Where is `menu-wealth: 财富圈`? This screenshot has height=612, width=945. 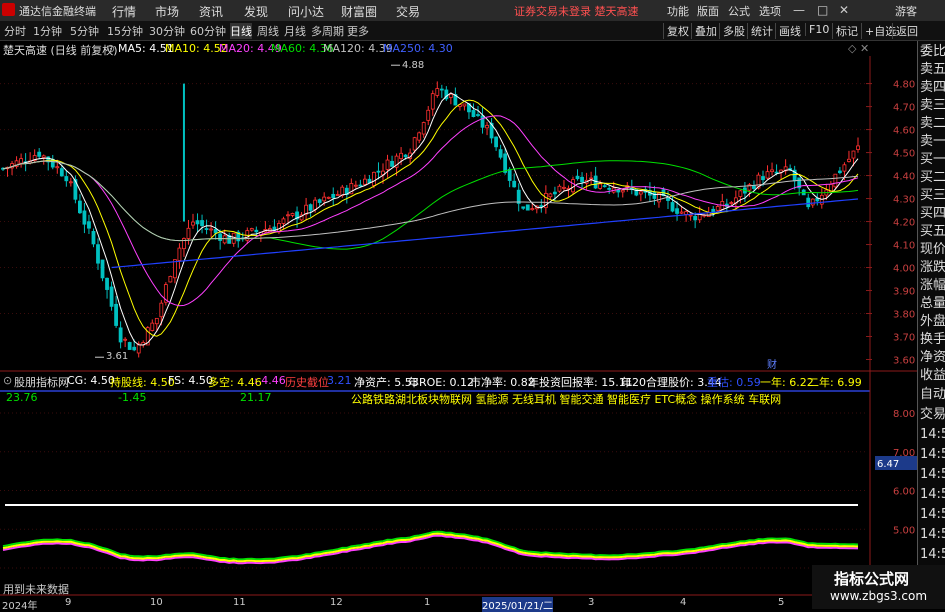 menu-wealth: 财富圈 is located at coordinates (359, 11).